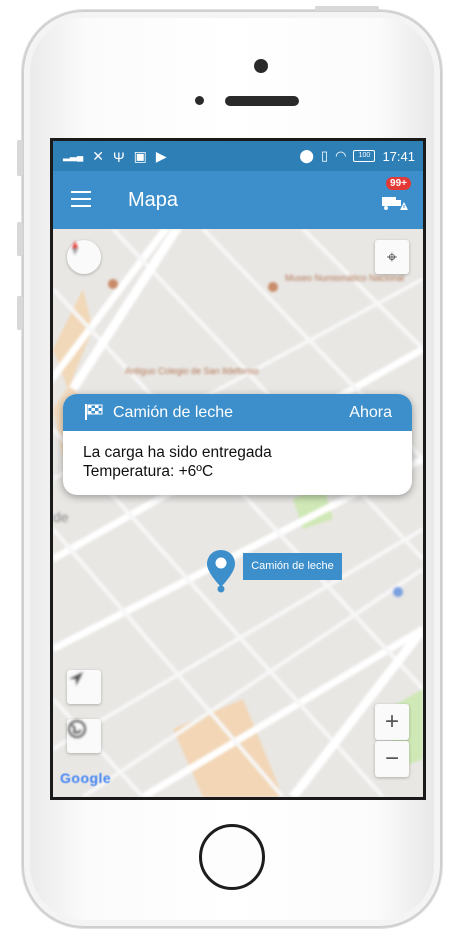 The image size is (461, 934). I want to click on power-button, so click(347, 8).